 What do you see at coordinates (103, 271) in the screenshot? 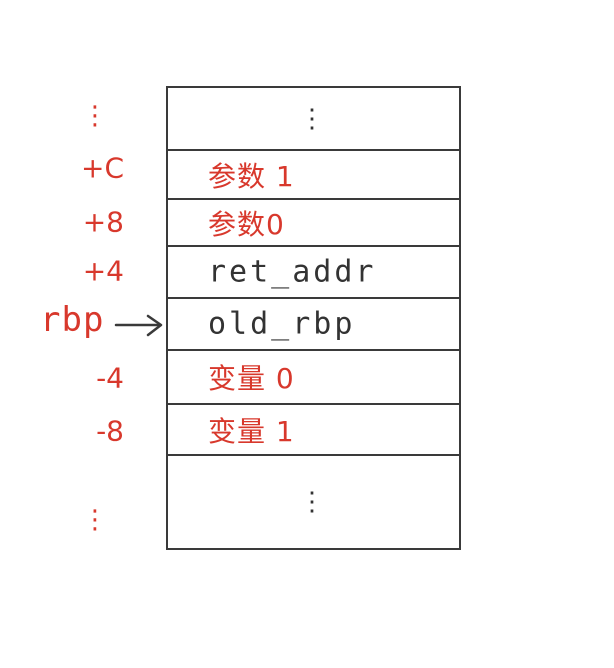
I see `offset-plus-4: +4` at bounding box center [103, 271].